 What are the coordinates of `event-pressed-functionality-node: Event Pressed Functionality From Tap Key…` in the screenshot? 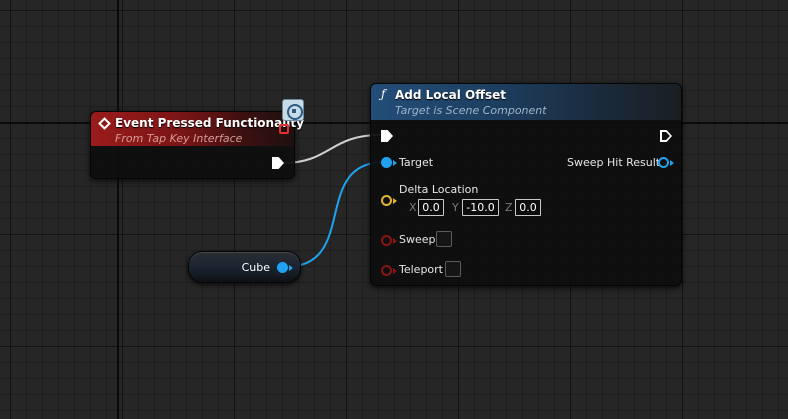 It's located at (197, 139).